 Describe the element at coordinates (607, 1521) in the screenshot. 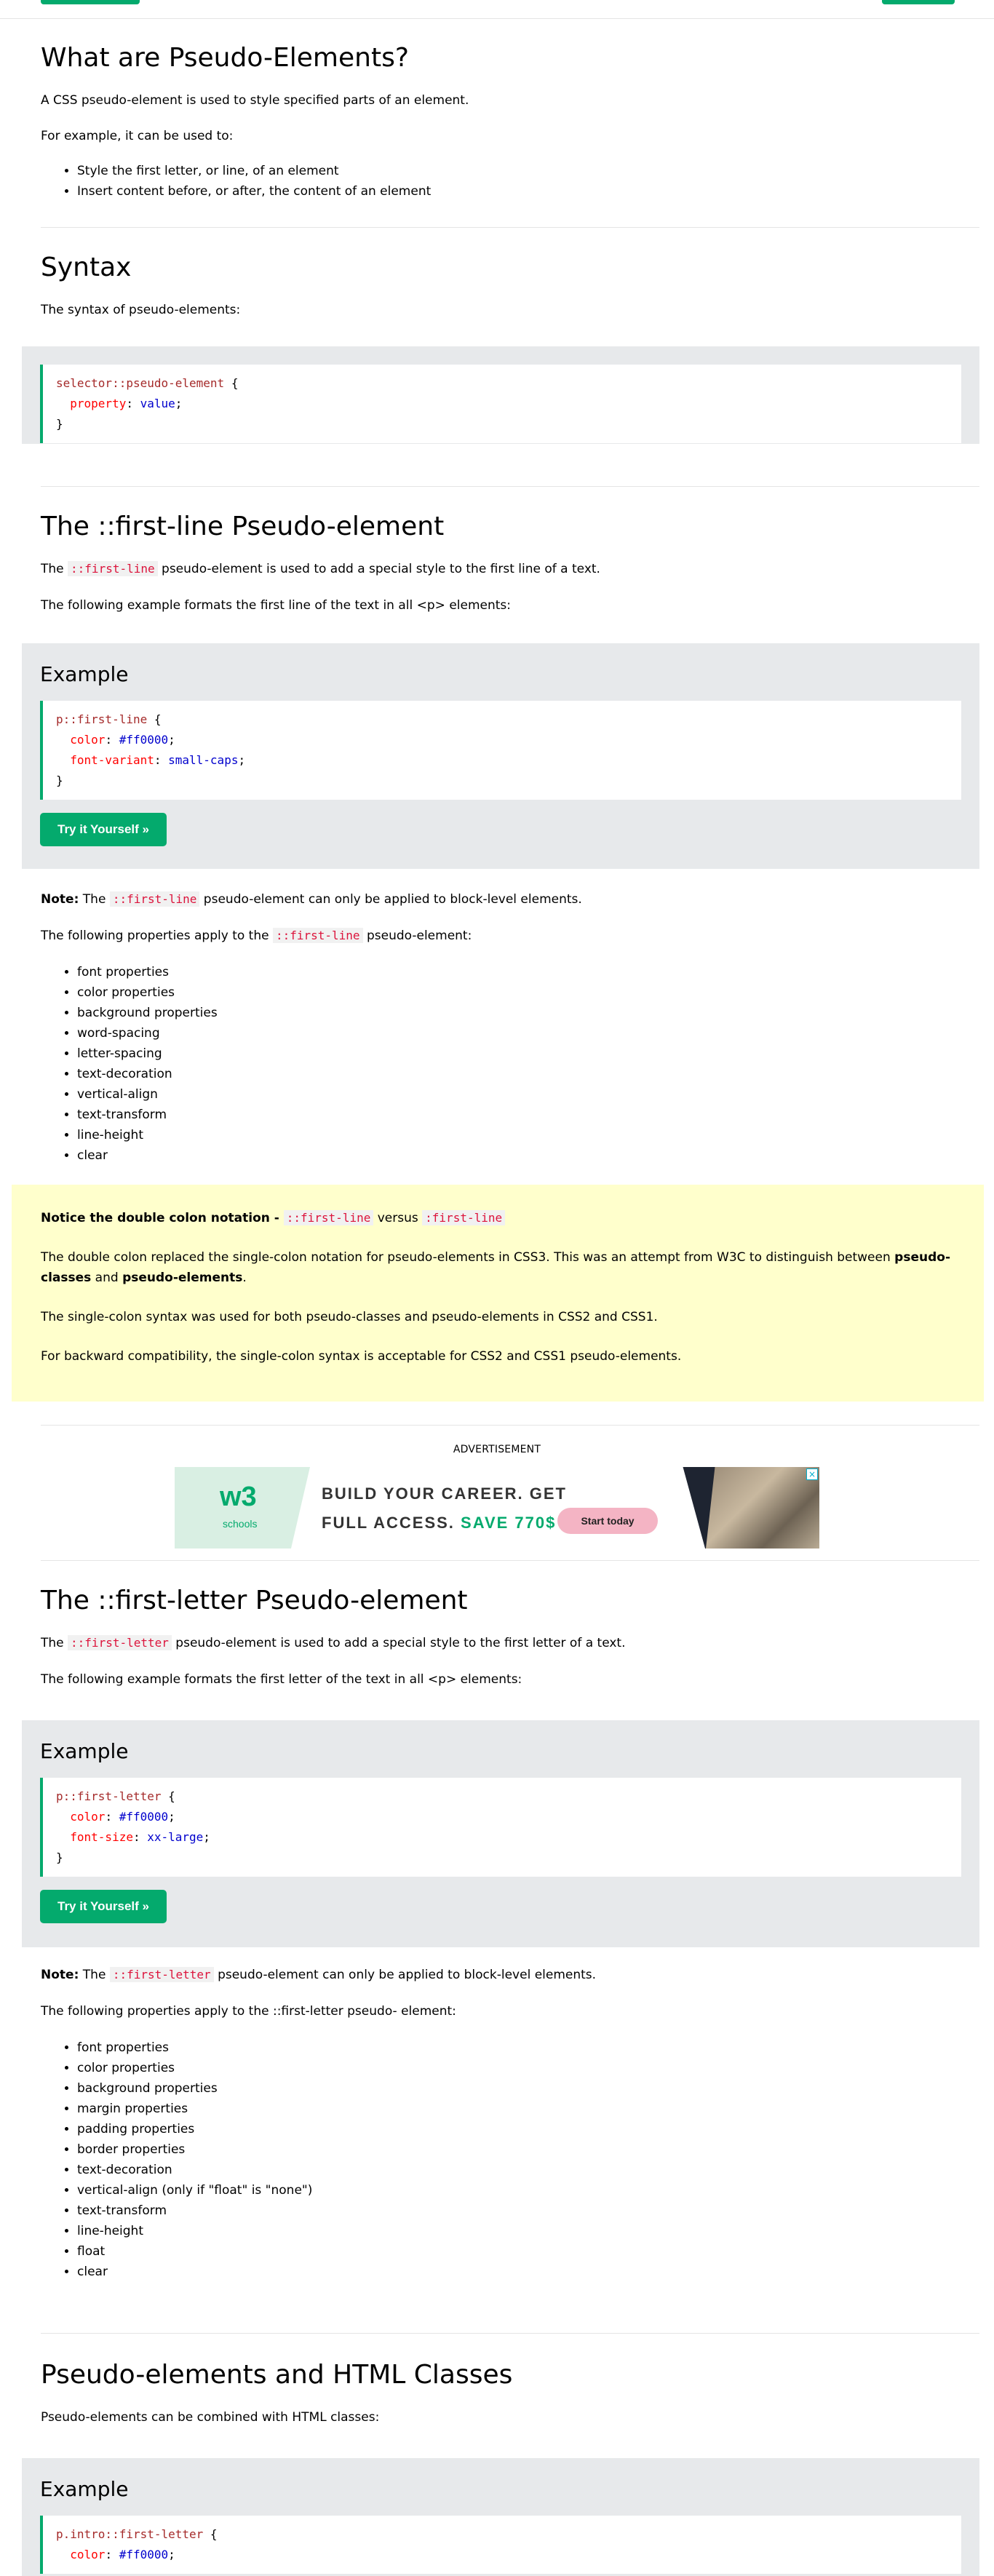

I see `start-today-button: Start today` at that location.